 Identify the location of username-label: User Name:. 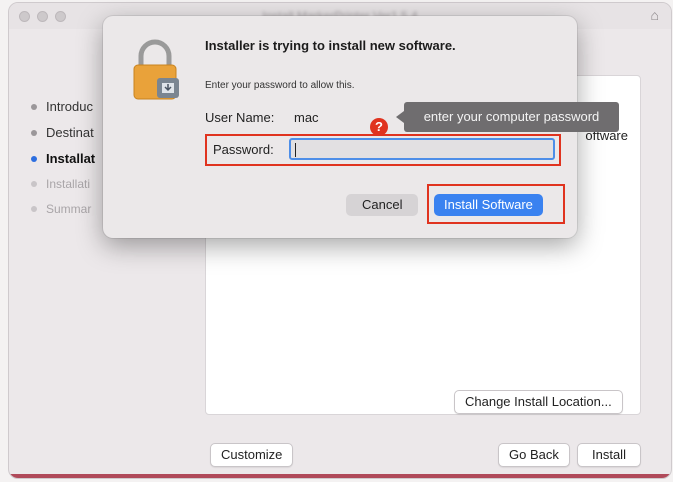
(240, 117).